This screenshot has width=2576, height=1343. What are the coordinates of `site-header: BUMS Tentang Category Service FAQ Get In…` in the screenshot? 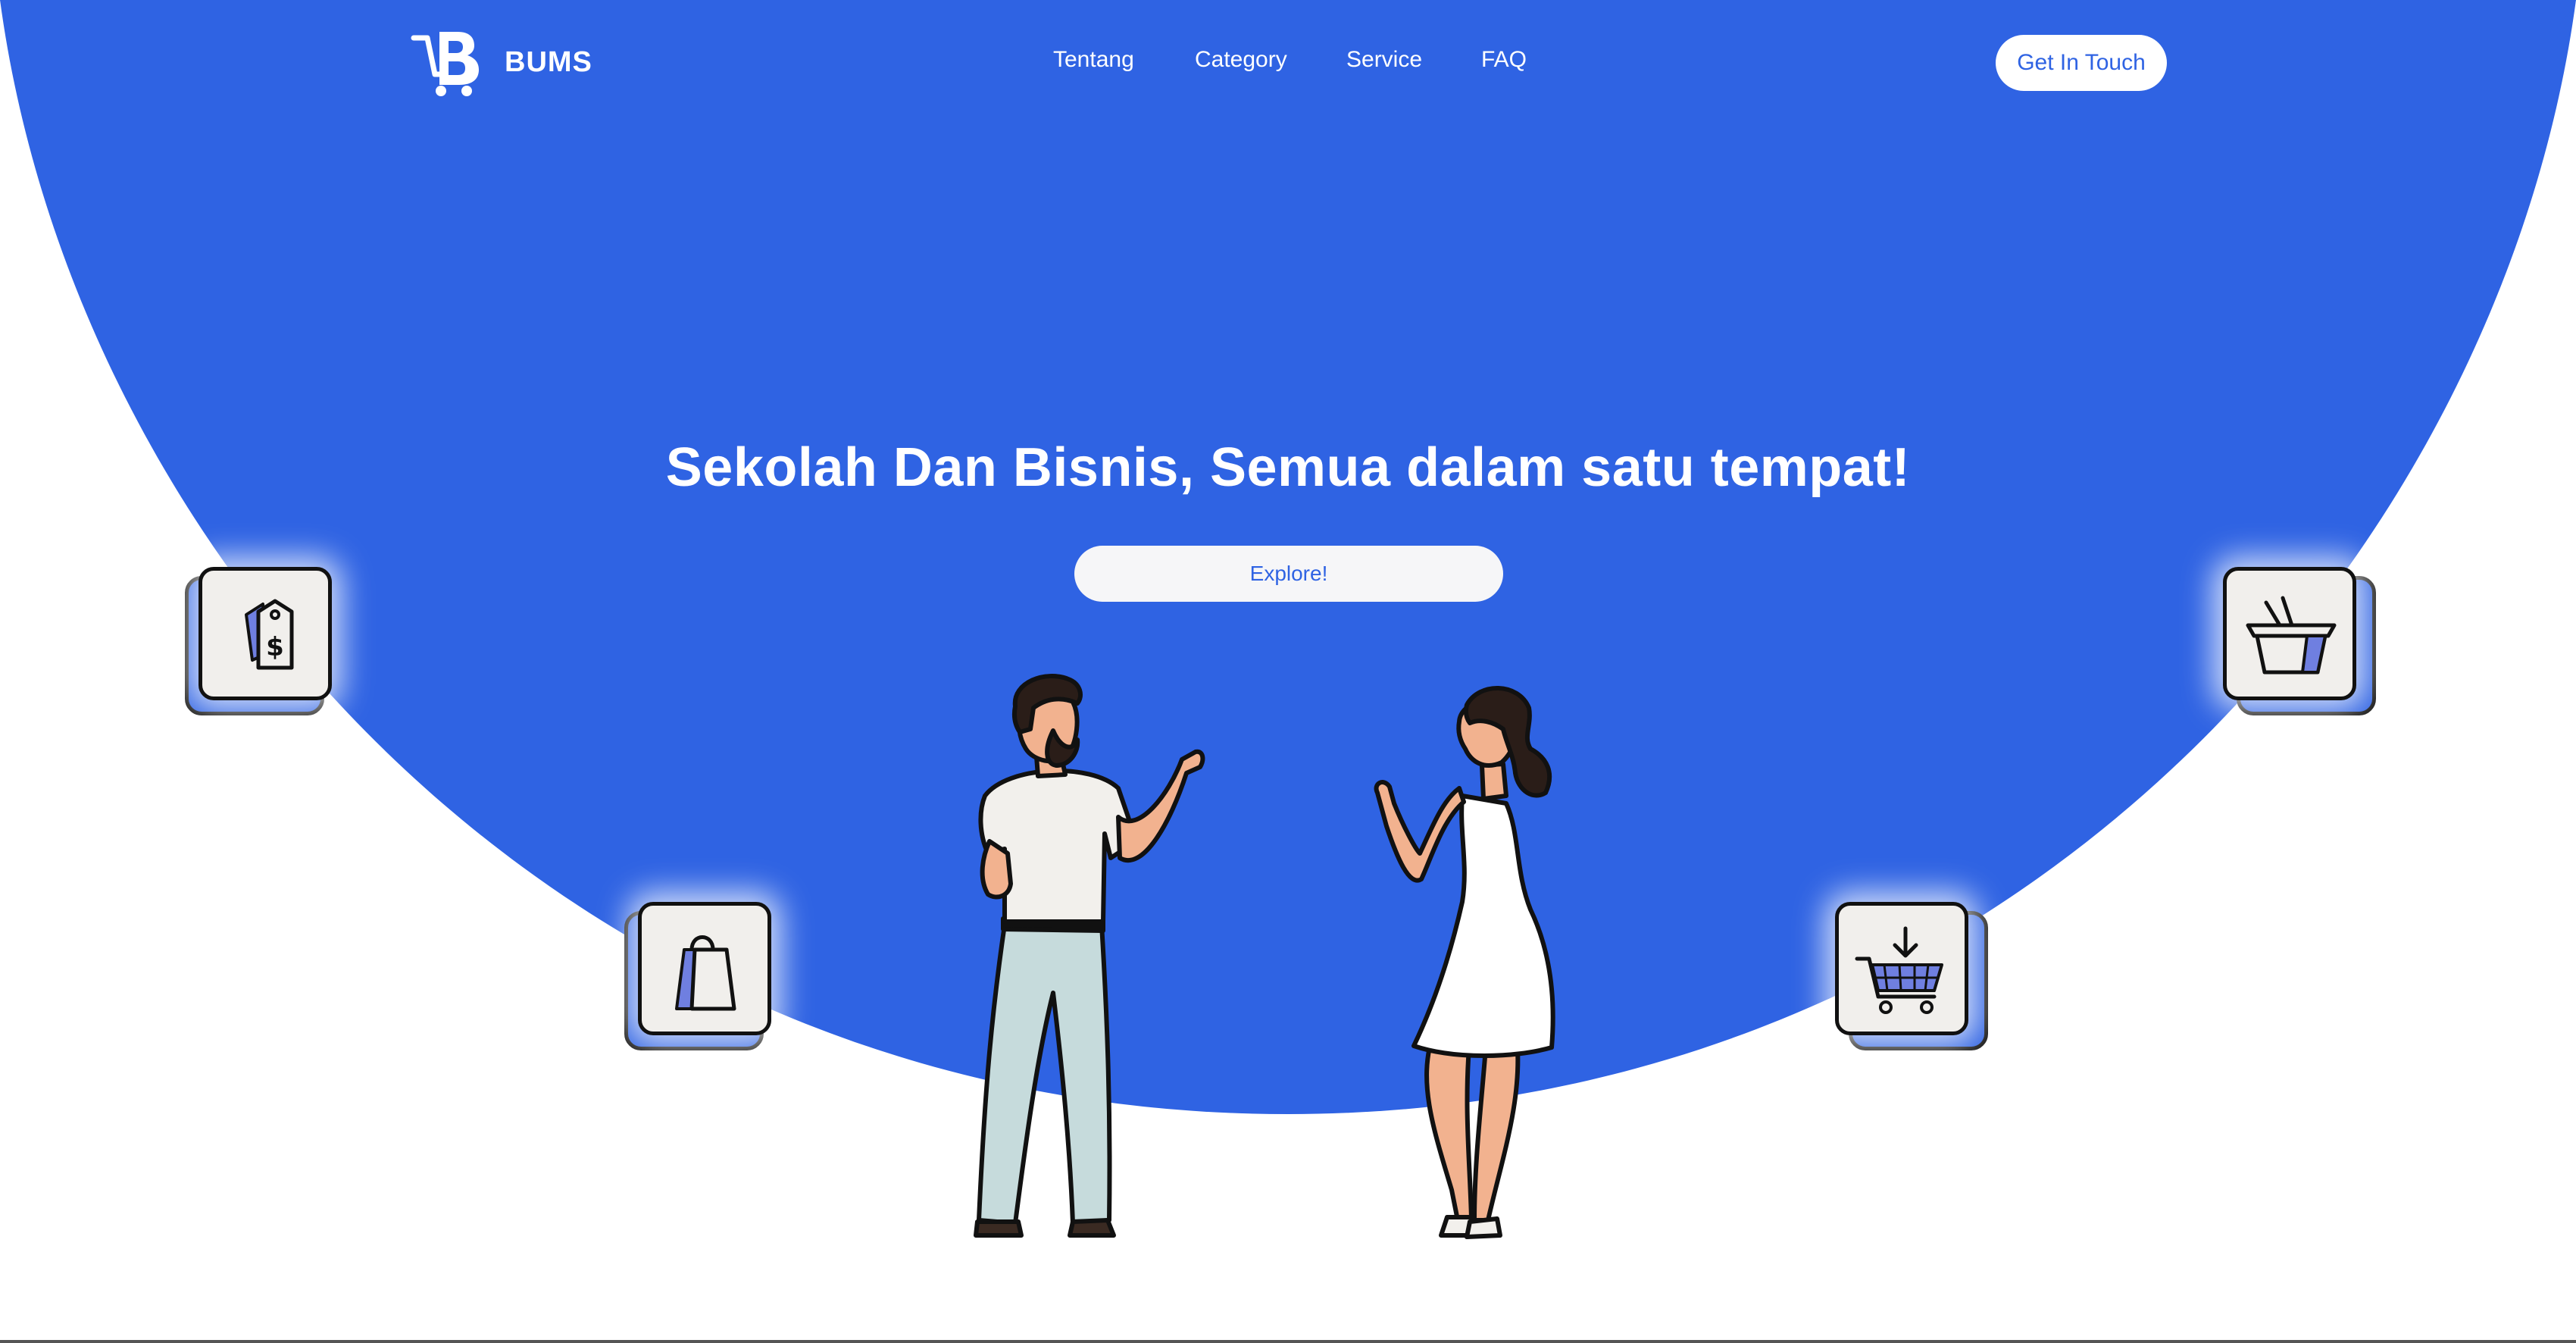 It's located at (1288, 64).